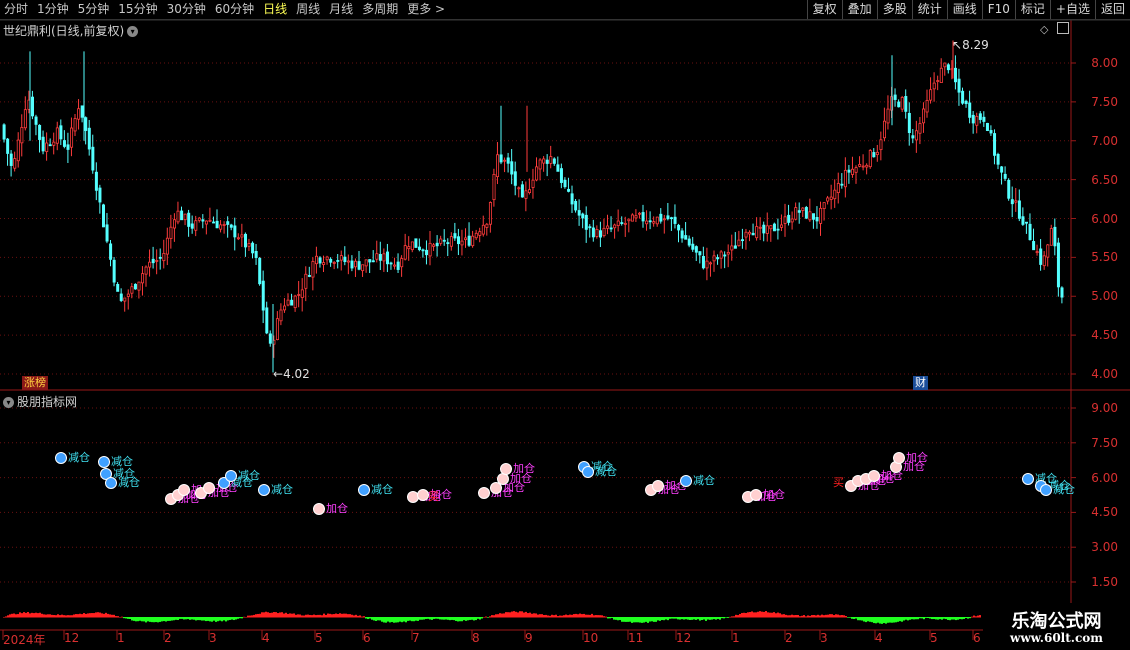 Image resolution: width=1130 pixels, height=650 pixels. I want to click on low-price-label: ←4.02, so click(291, 374).